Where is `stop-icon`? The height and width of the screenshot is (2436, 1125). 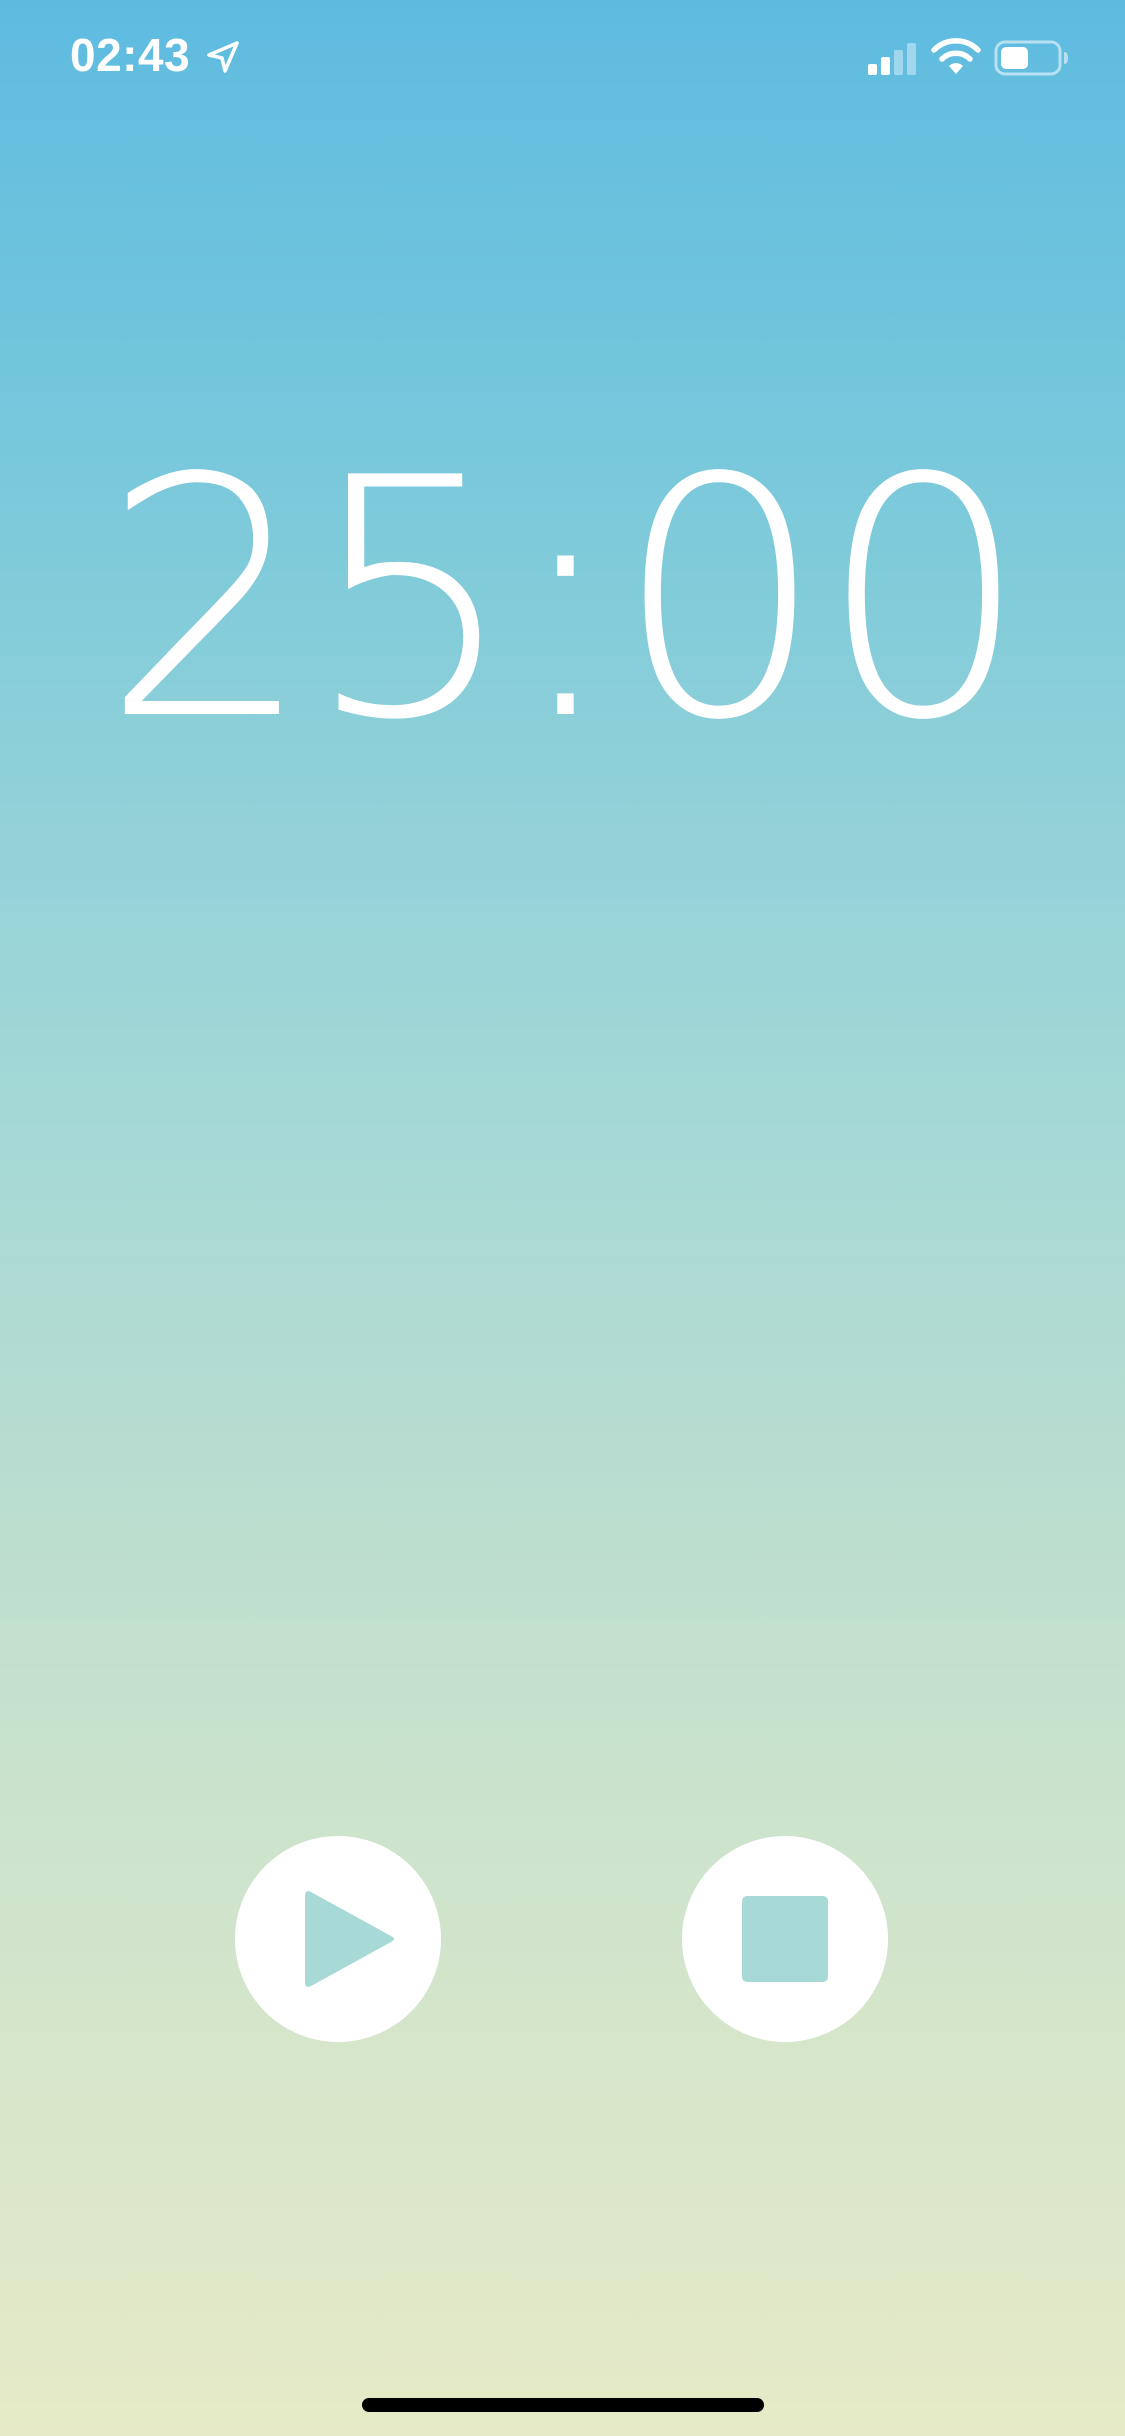 stop-icon is located at coordinates (785, 1939).